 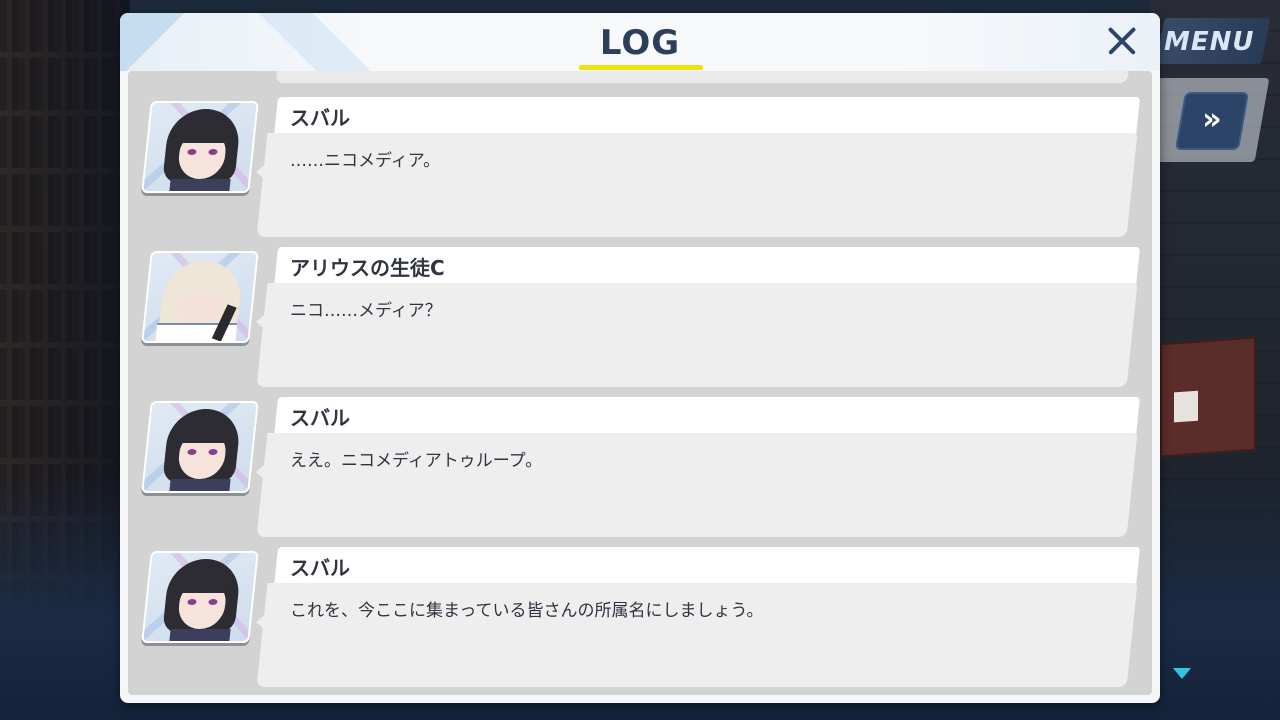 I want to click on message-text: ……ニコメディア。, so click(x=365, y=161).